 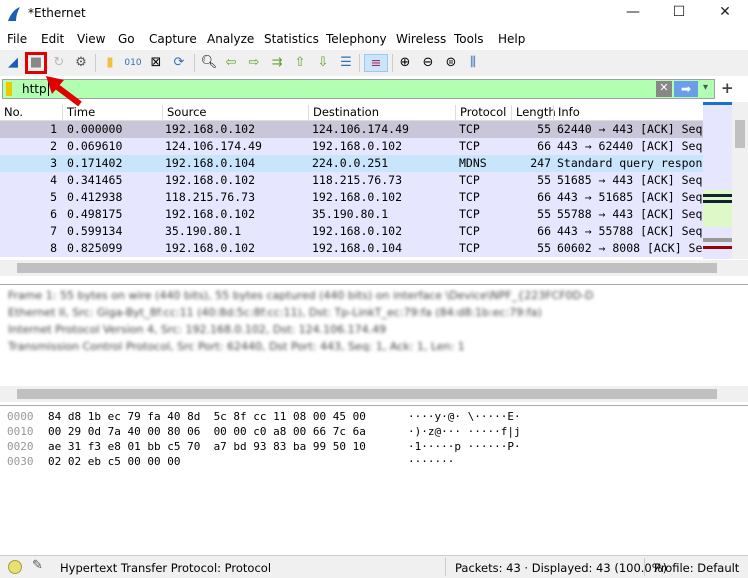 I want to click on menu-telephony: Telephony, so click(x=356, y=39).